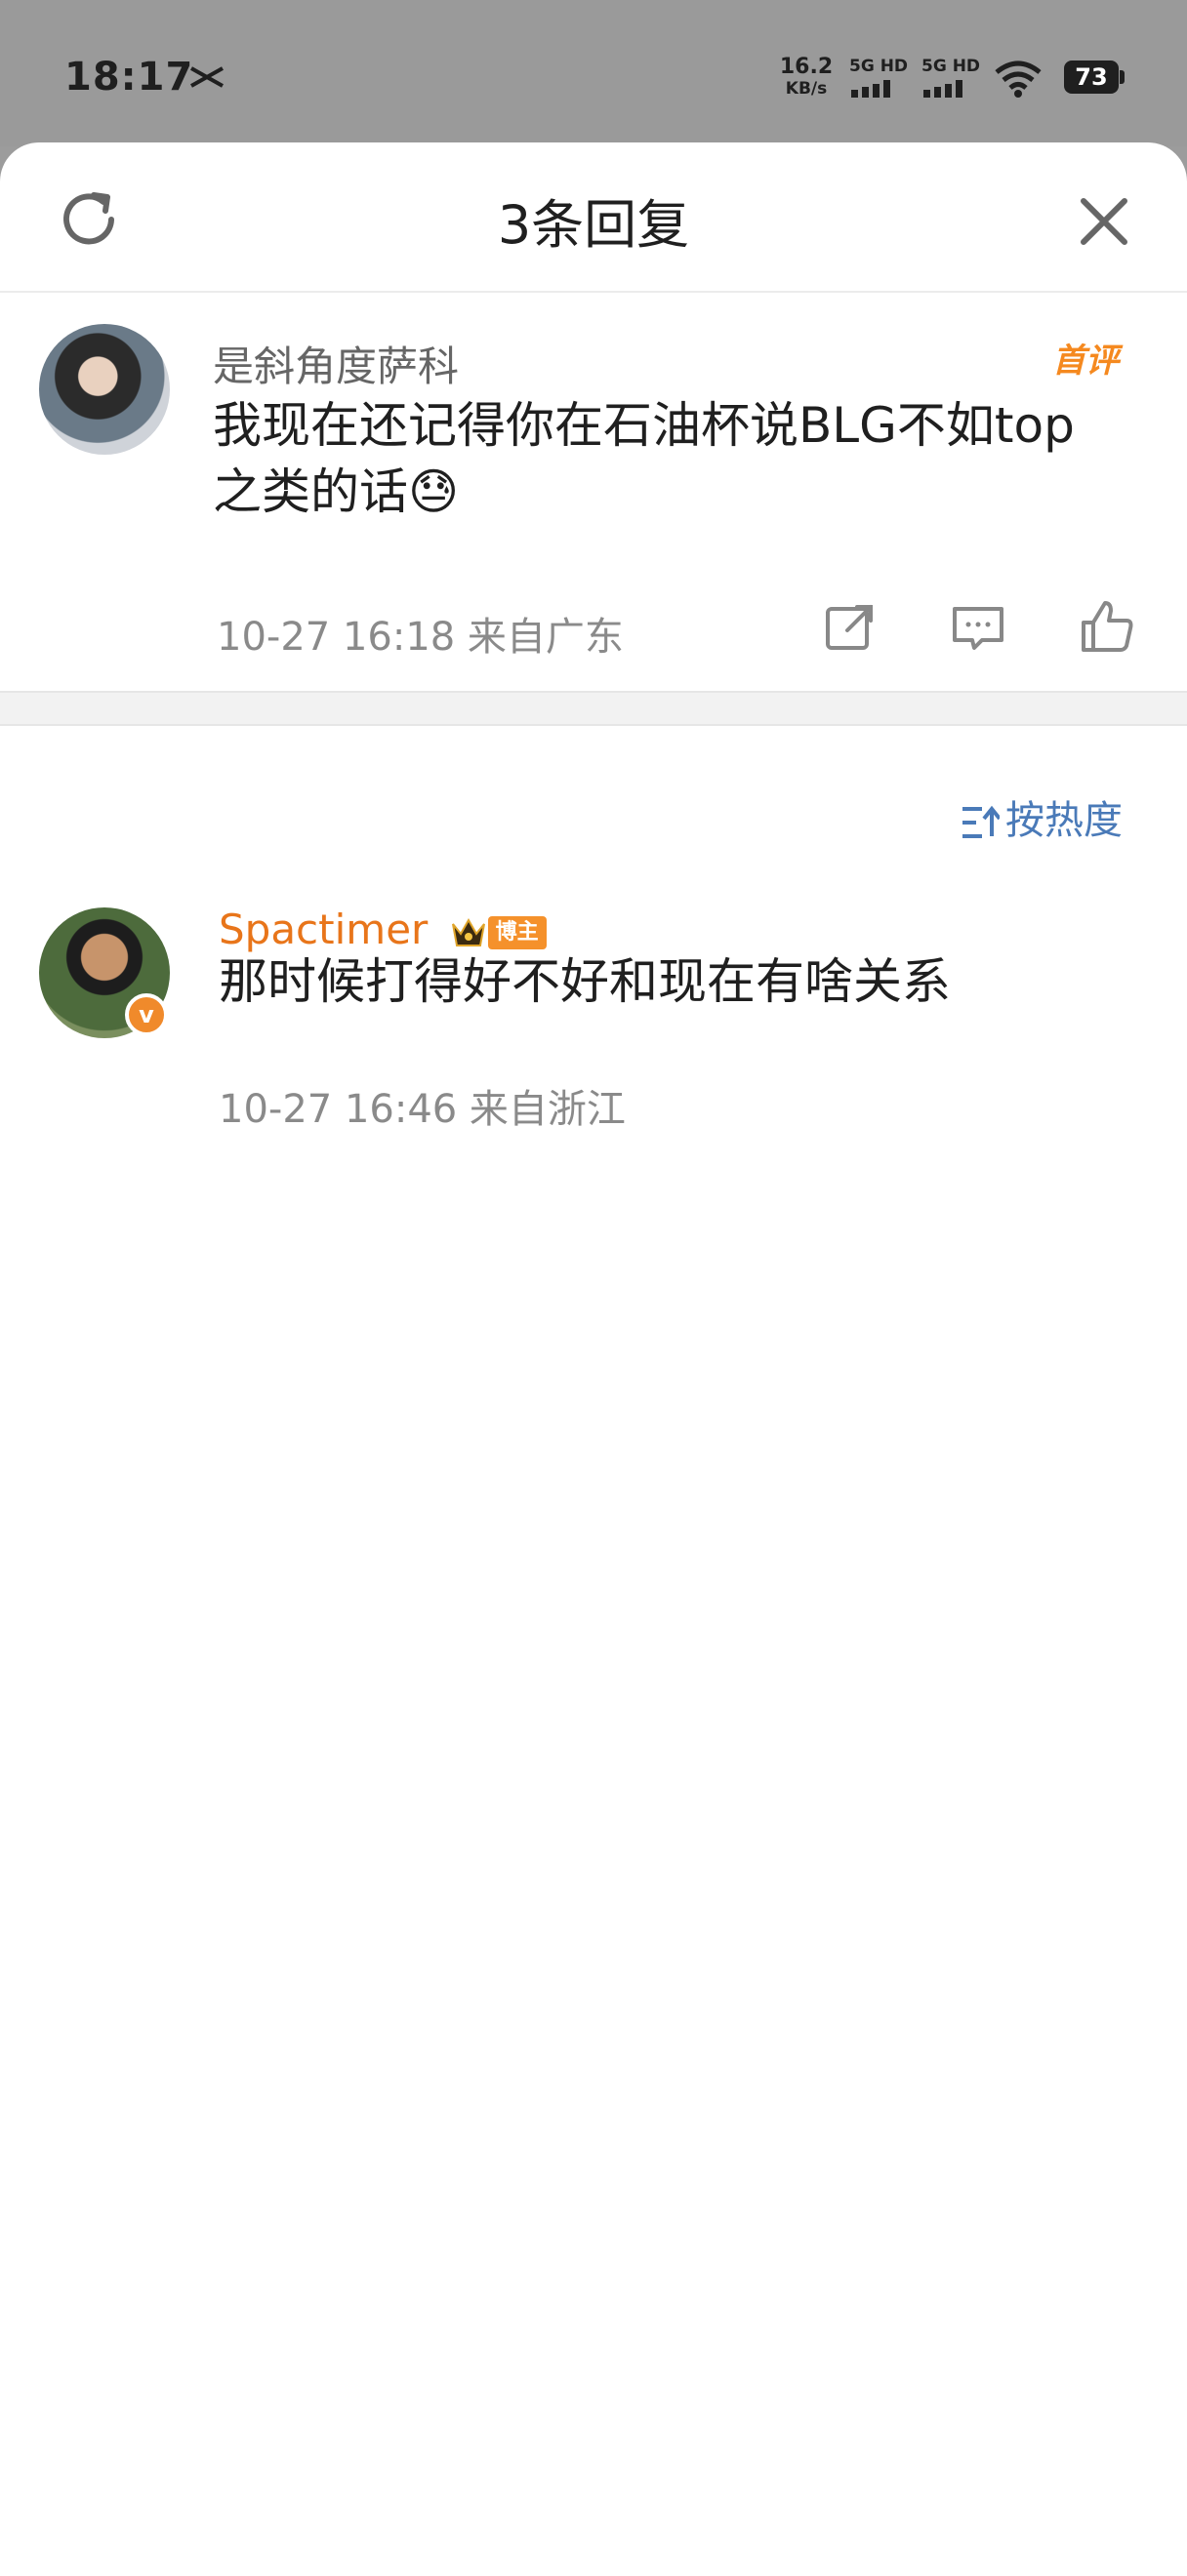 The image size is (1187, 2576). What do you see at coordinates (585, 981) in the screenshot?
I see `reply-text: 那时候打得好不好和现在有啥关系` at bounding box center [585, 981].